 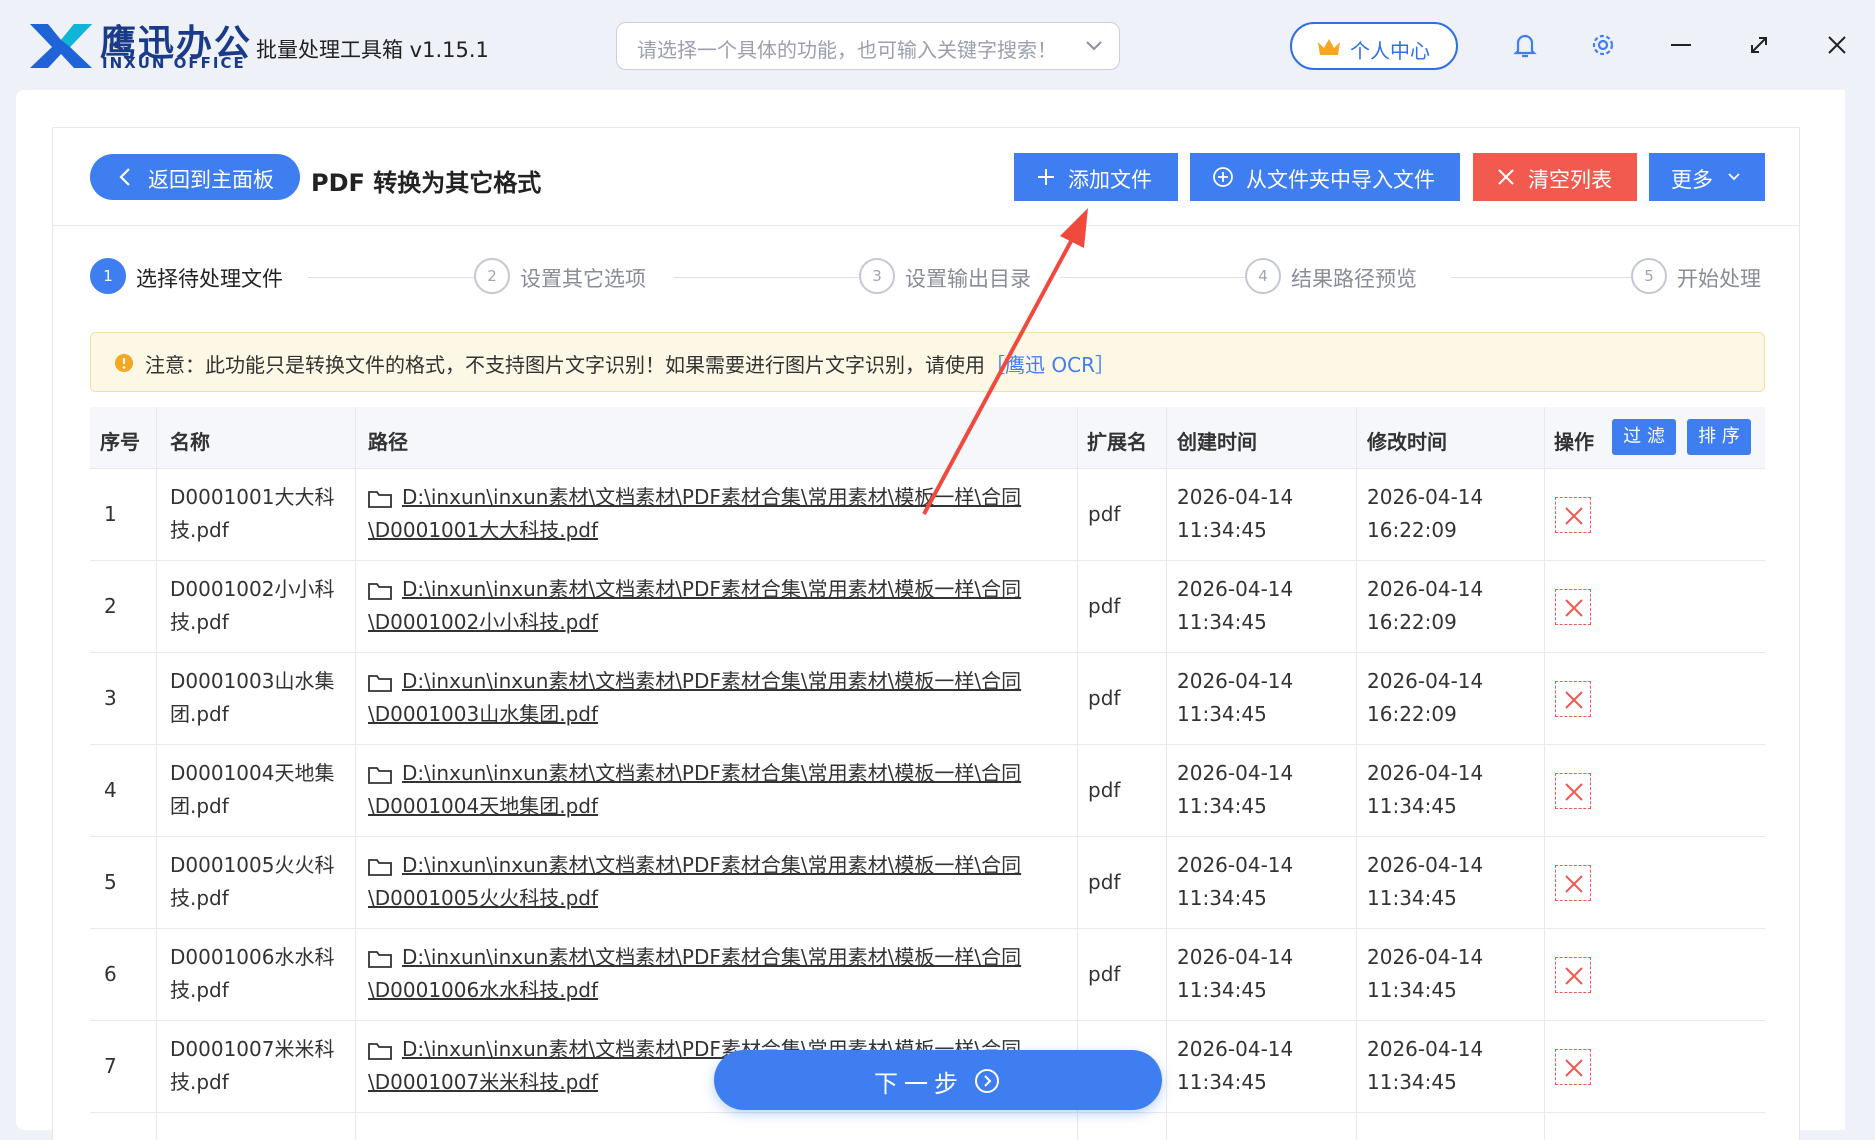 I want to click on x-icon, so click(x=1506, y=177).